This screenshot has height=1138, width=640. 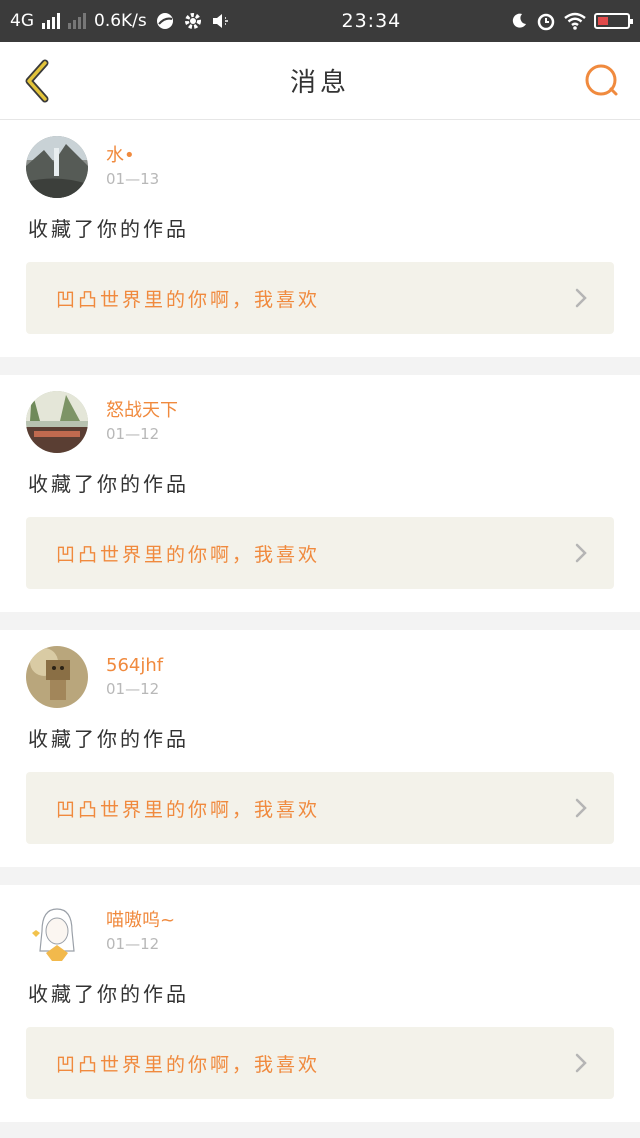 What do you see at coordinates (51, 21) in the screenshot?
I see `signal-icon` at bounding box center [51, 21].